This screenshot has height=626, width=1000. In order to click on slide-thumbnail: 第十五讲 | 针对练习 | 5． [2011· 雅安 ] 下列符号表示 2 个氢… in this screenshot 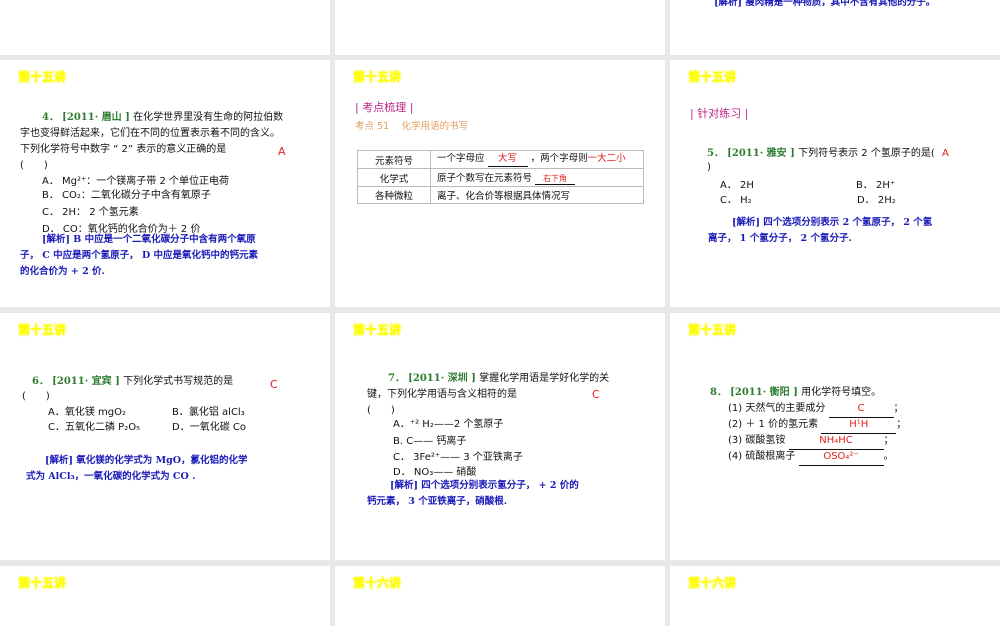, I will do `click(835, 183)`.